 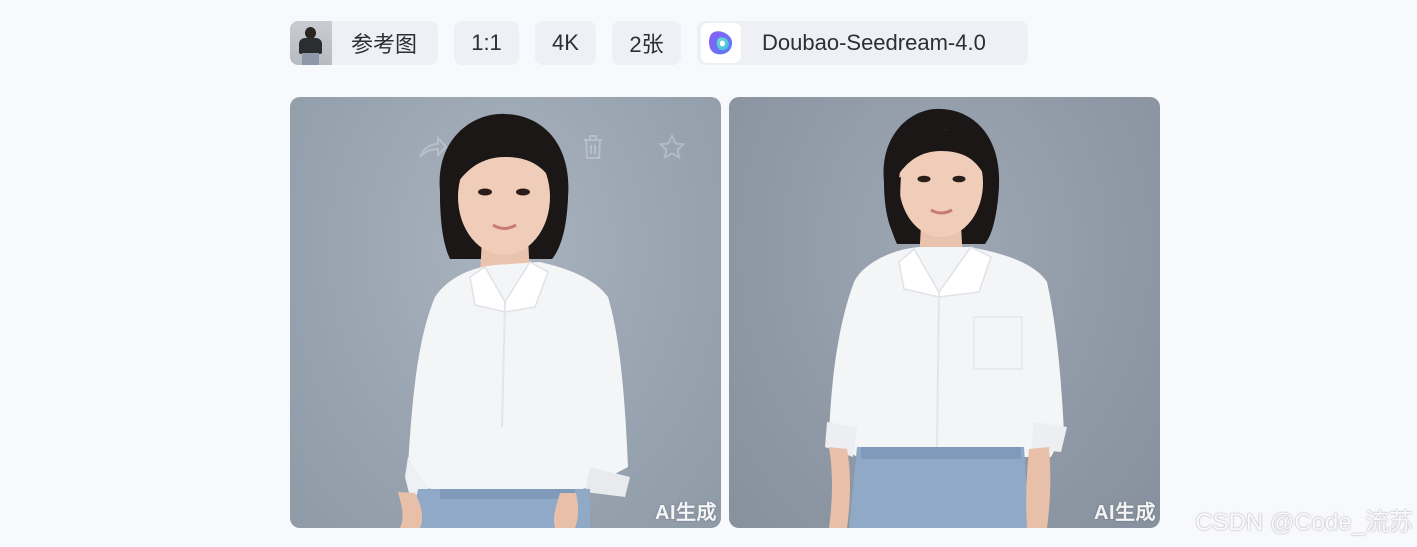 What do you see at coordinates (646, 43) in the screenshot?
I see `image-count-chip: 2张` at bounding box center [646, 43].